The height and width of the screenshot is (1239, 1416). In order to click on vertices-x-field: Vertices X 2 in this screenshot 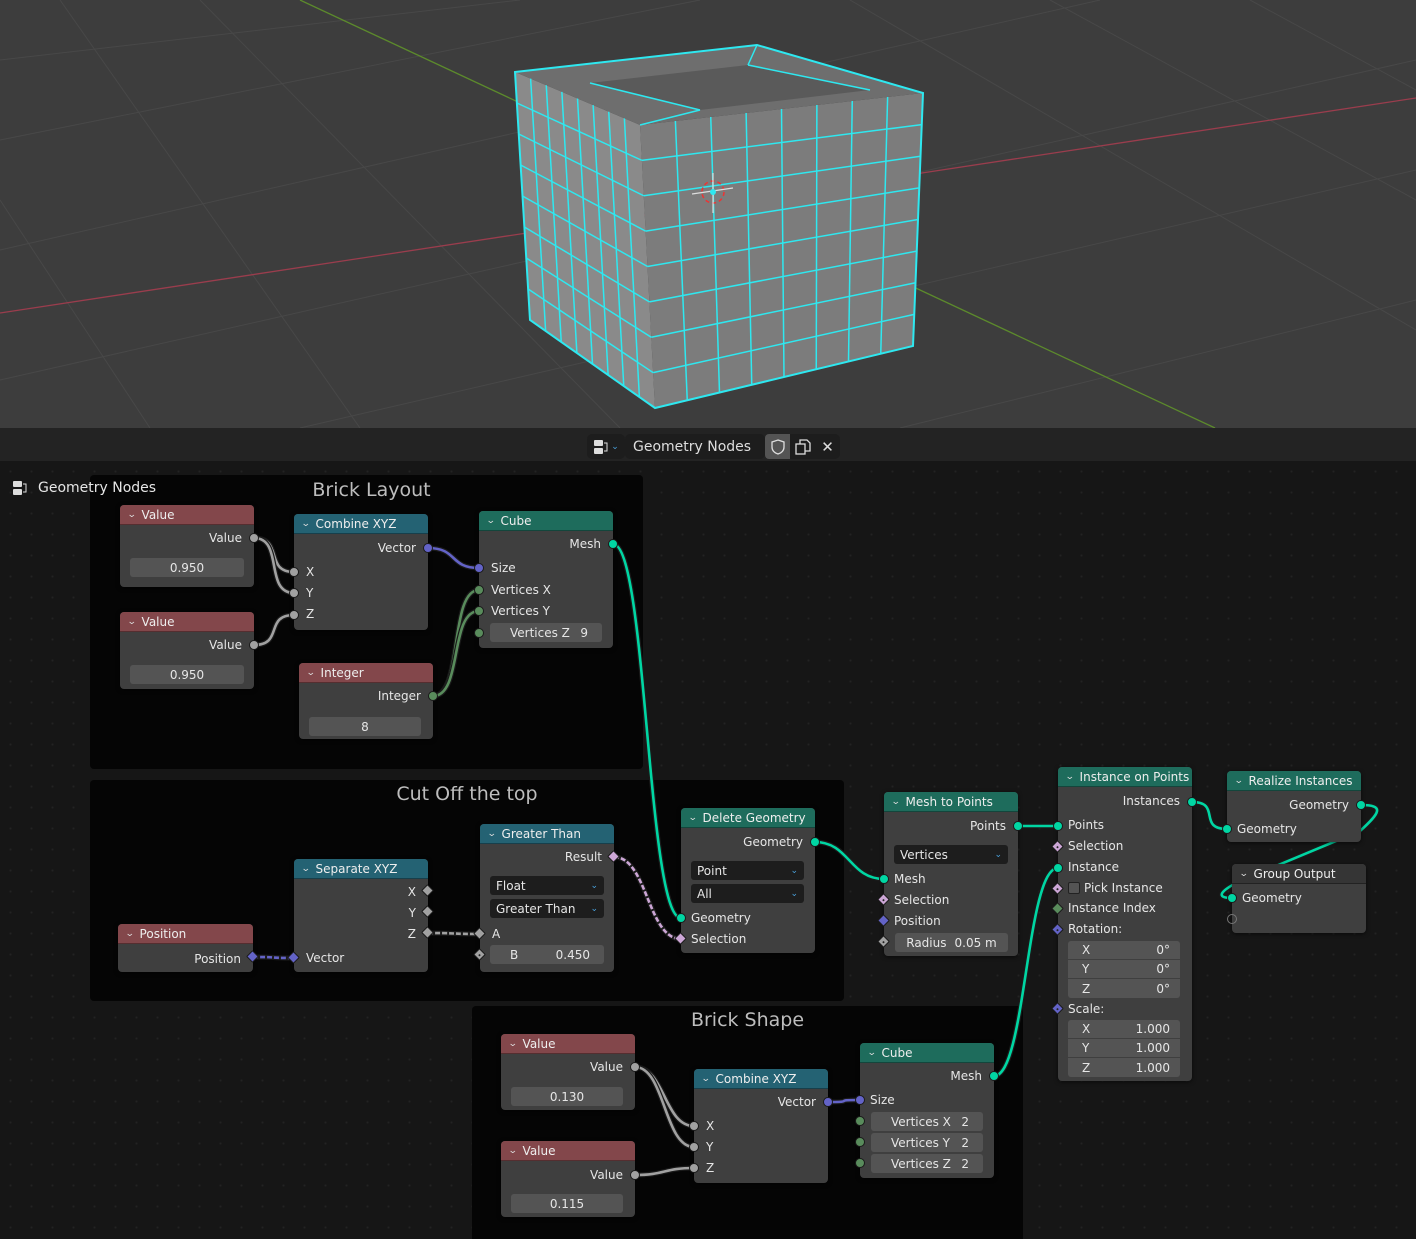, I will do `click(927, 1121)`.